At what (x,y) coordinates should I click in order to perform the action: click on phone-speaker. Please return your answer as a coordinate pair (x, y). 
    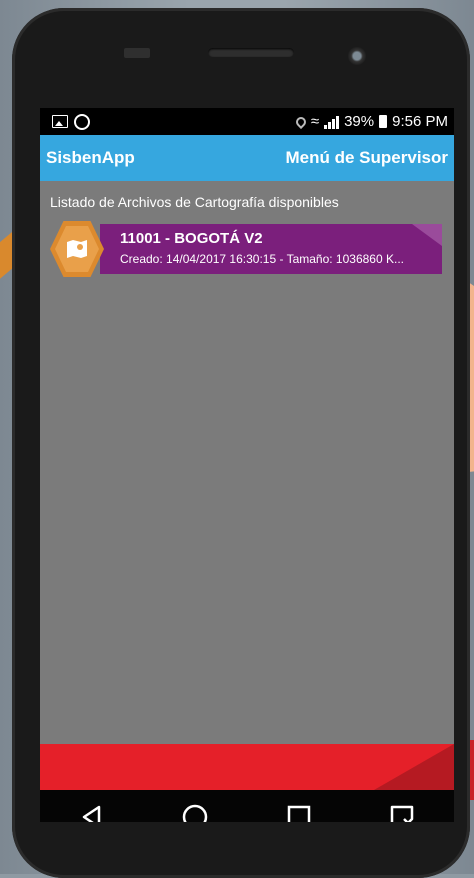
    Looking at the image, I should click on (251, 52).